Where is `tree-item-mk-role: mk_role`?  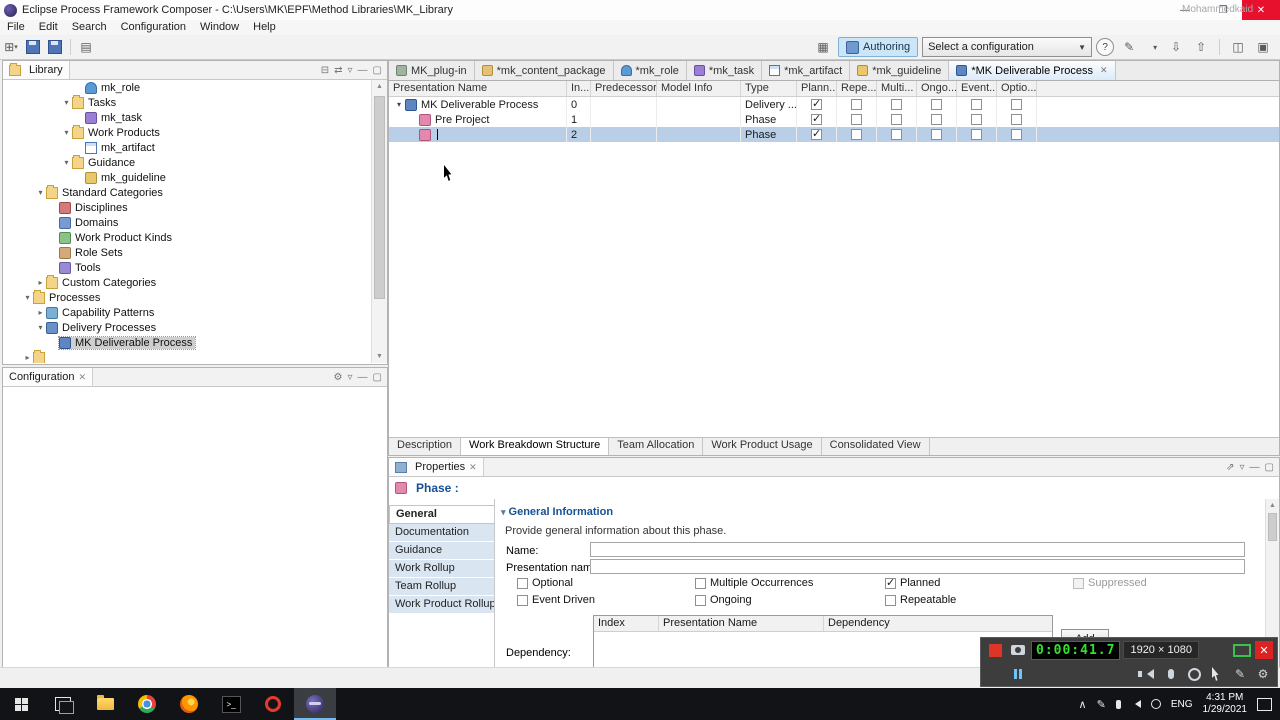
tree-item-mk-role: mk_role is located at coordinates (195, 87).